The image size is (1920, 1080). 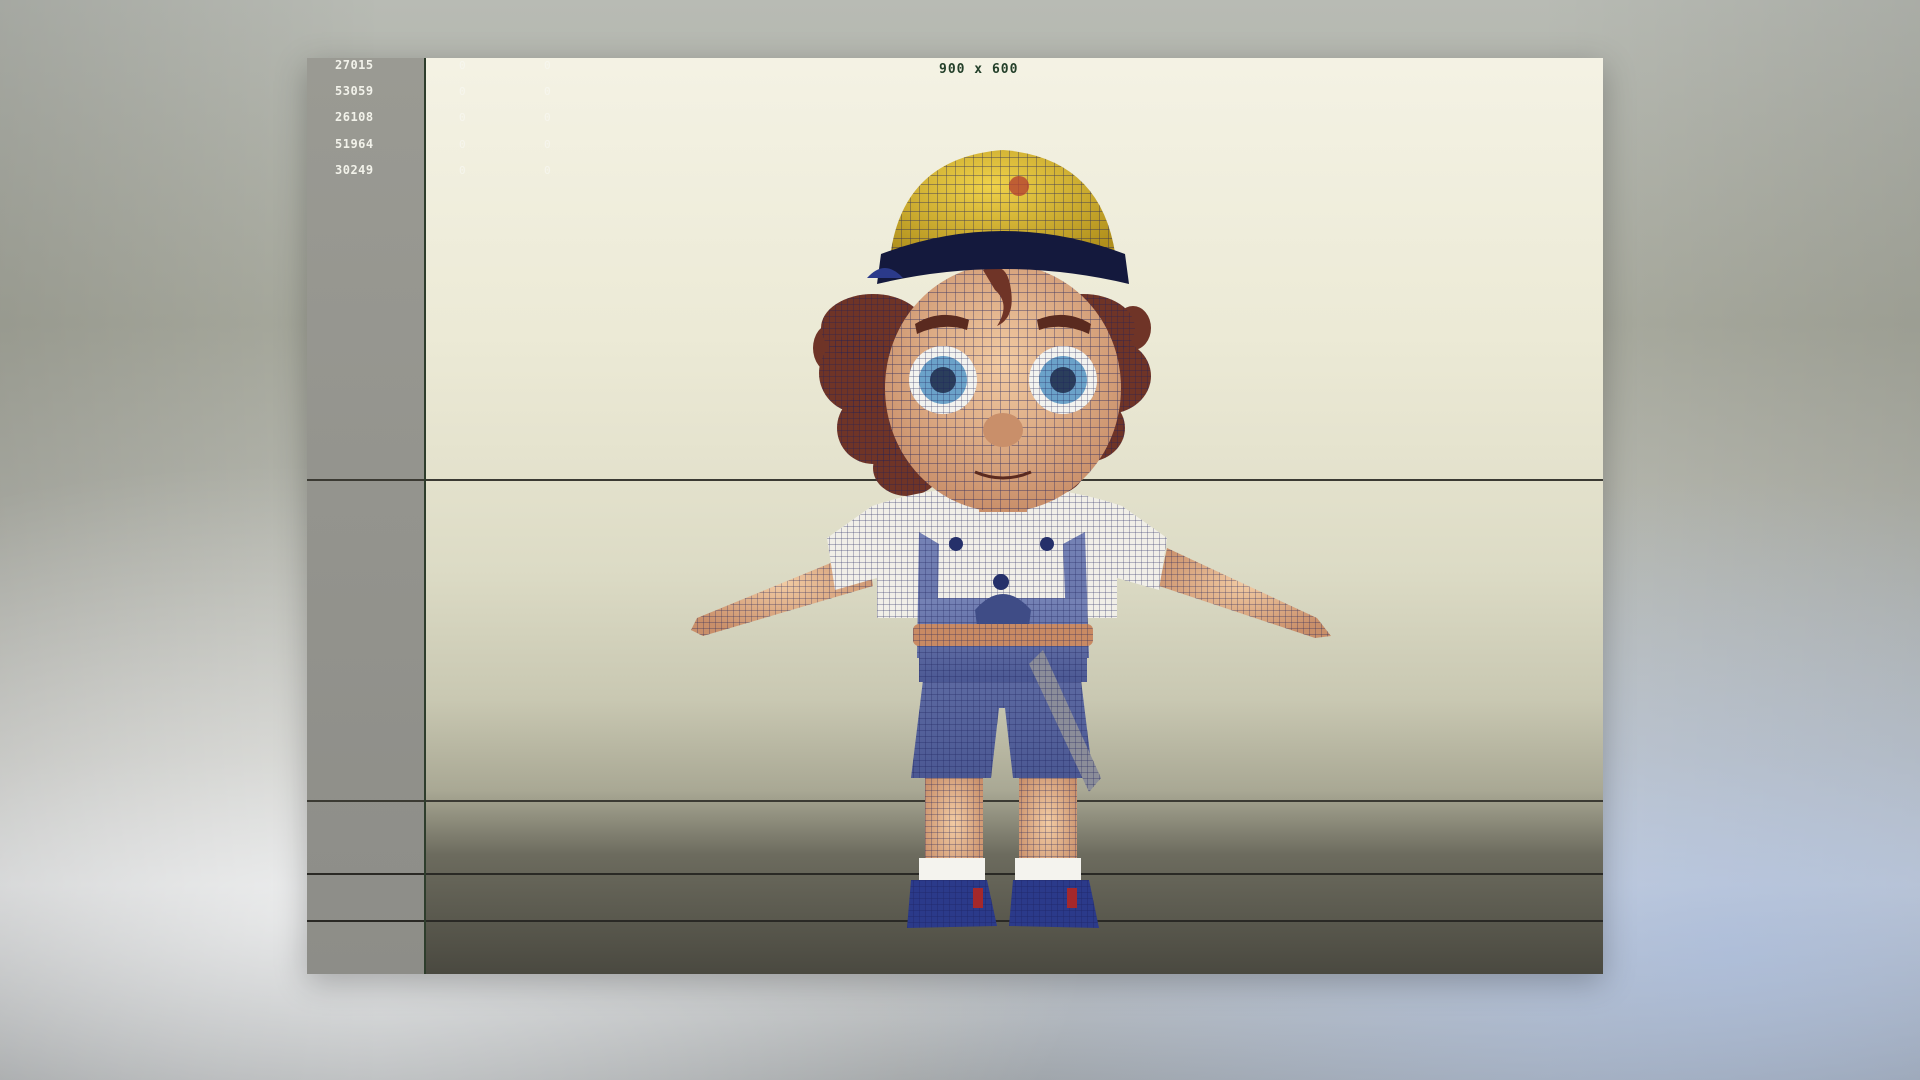 What do you see at coordinates (1000, 834) in the screenshot?
I see `legs` at bounding box center [1000, 834].